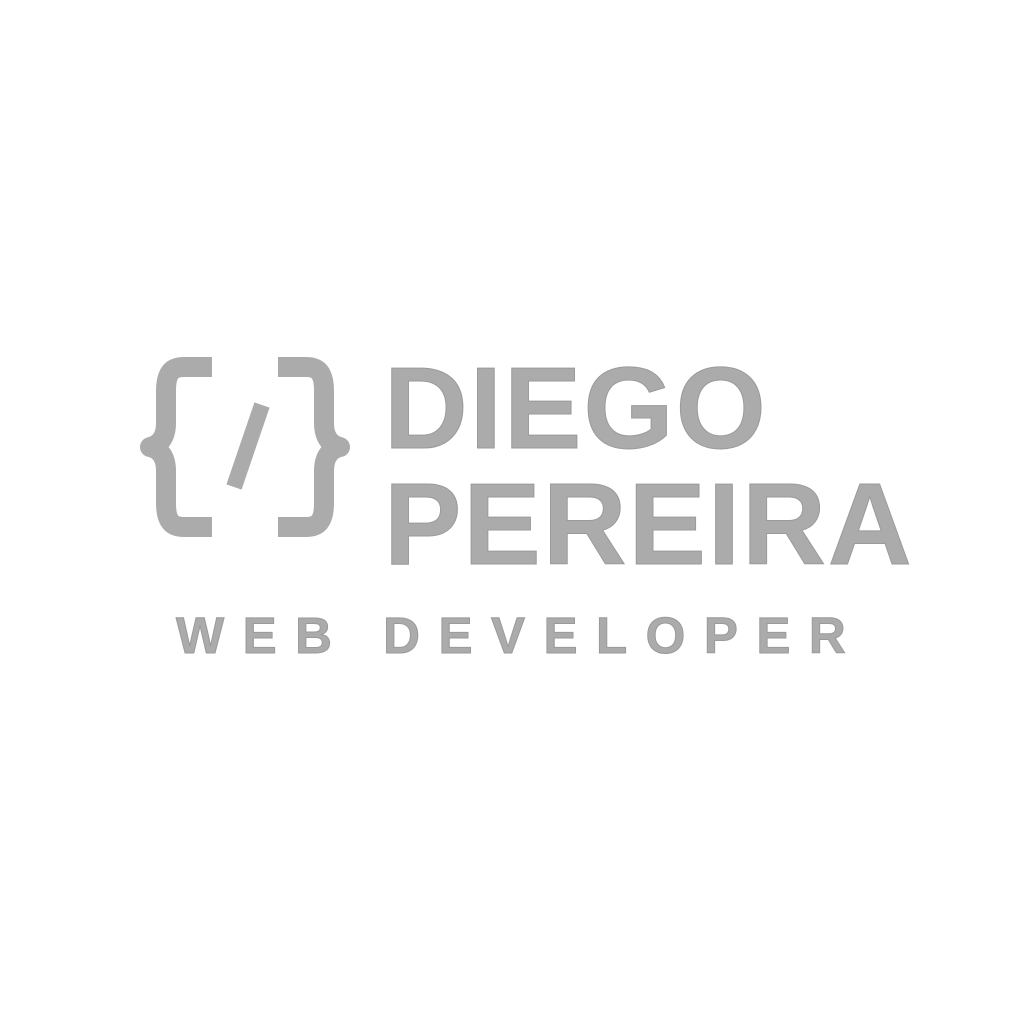  I want to click on code-brackets-slash-icon, so click(245, 447).